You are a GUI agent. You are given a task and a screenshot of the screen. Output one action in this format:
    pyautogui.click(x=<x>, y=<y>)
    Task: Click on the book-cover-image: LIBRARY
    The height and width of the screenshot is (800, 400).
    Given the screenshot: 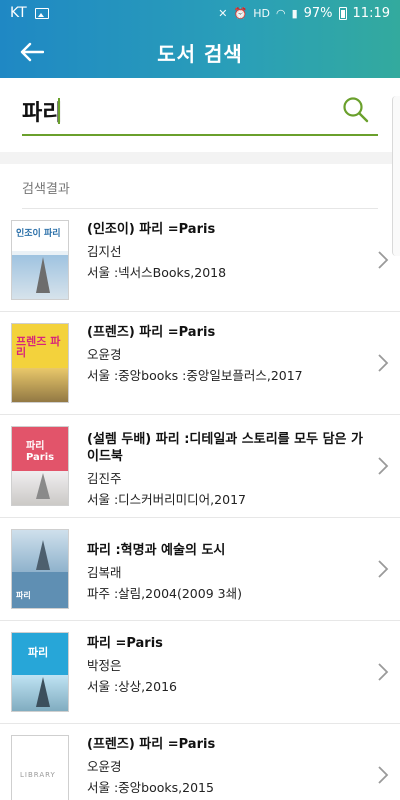 What is the action you would take?
    pyautogui.click(x=40, y=767)
    